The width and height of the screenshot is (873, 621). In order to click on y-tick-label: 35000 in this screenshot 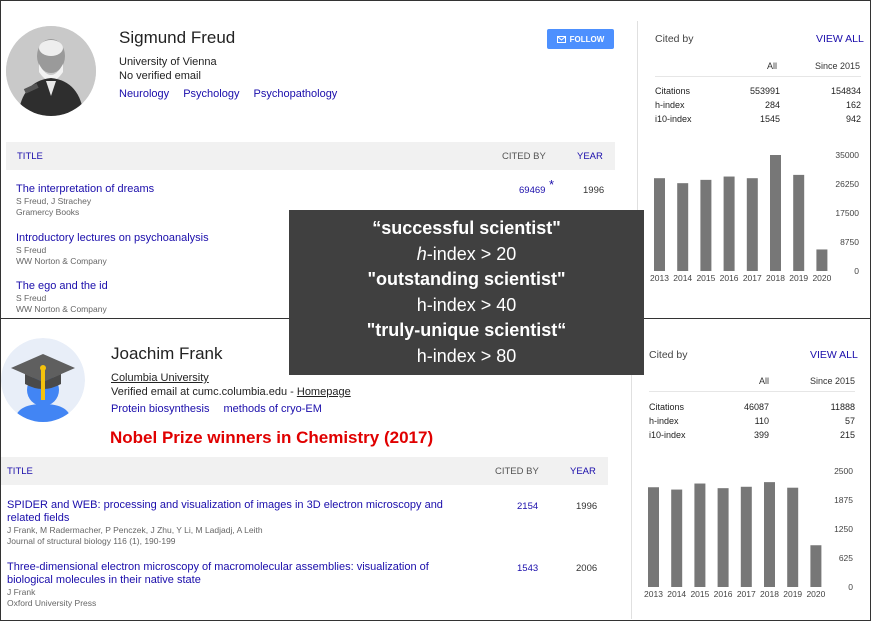, I will do `click(847, 155)`.